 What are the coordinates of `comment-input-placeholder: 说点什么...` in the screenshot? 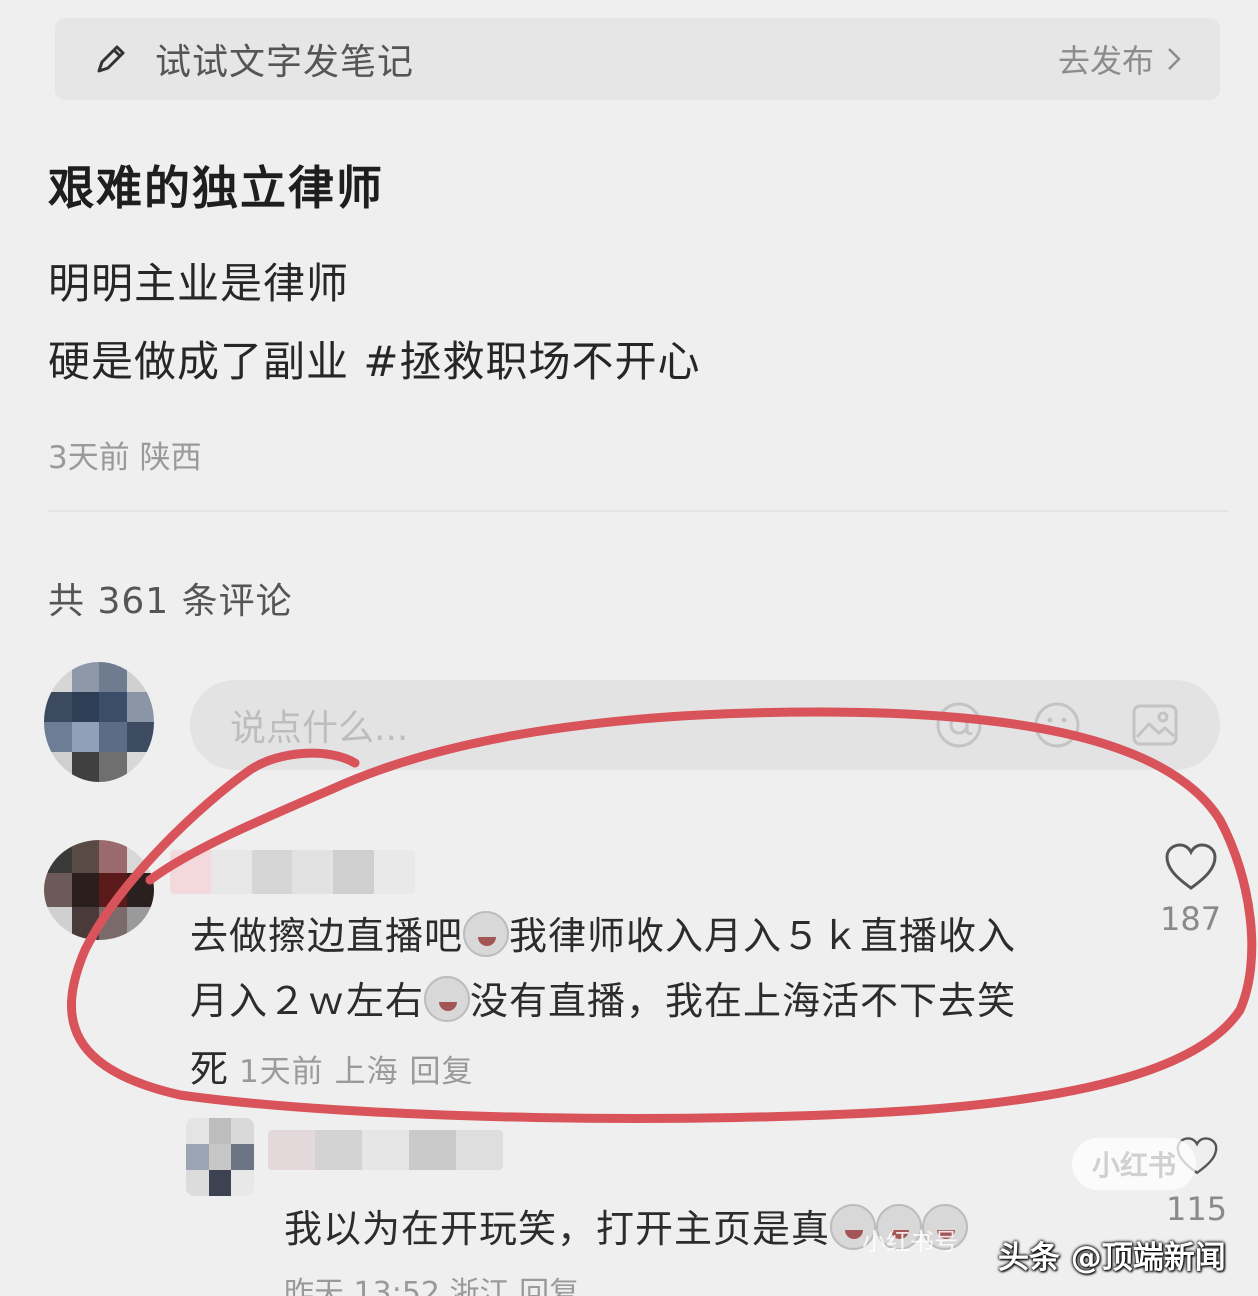 It's located at (319, 728).